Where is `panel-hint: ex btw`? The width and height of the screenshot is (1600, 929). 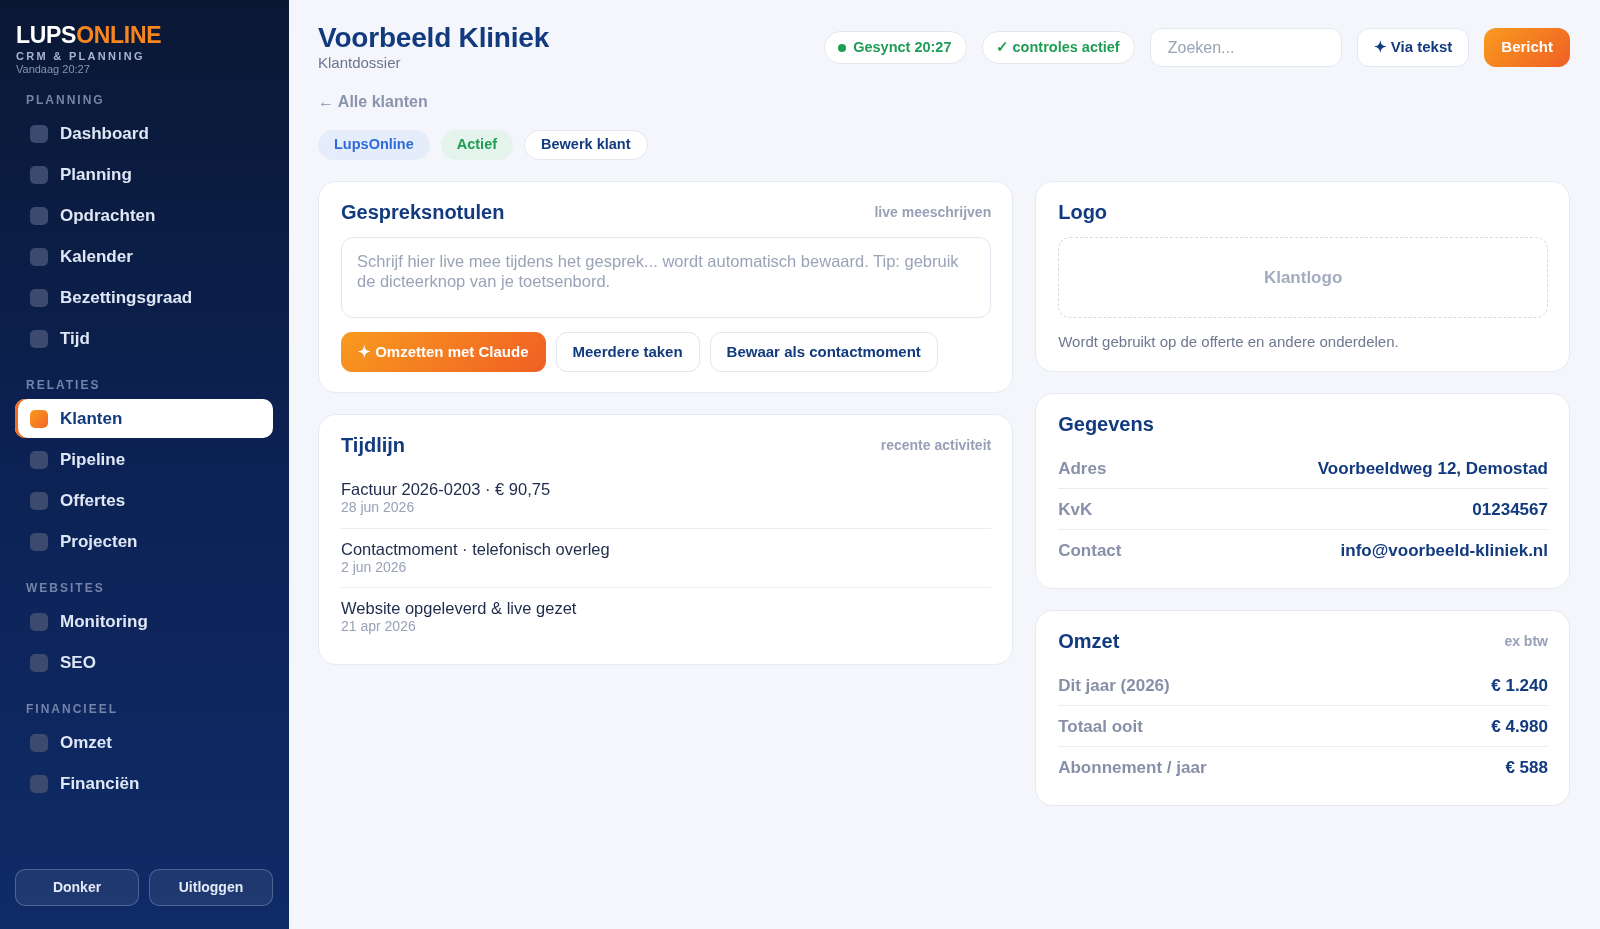
panel-hint: ex btw is located at coordinates (1526, 641).